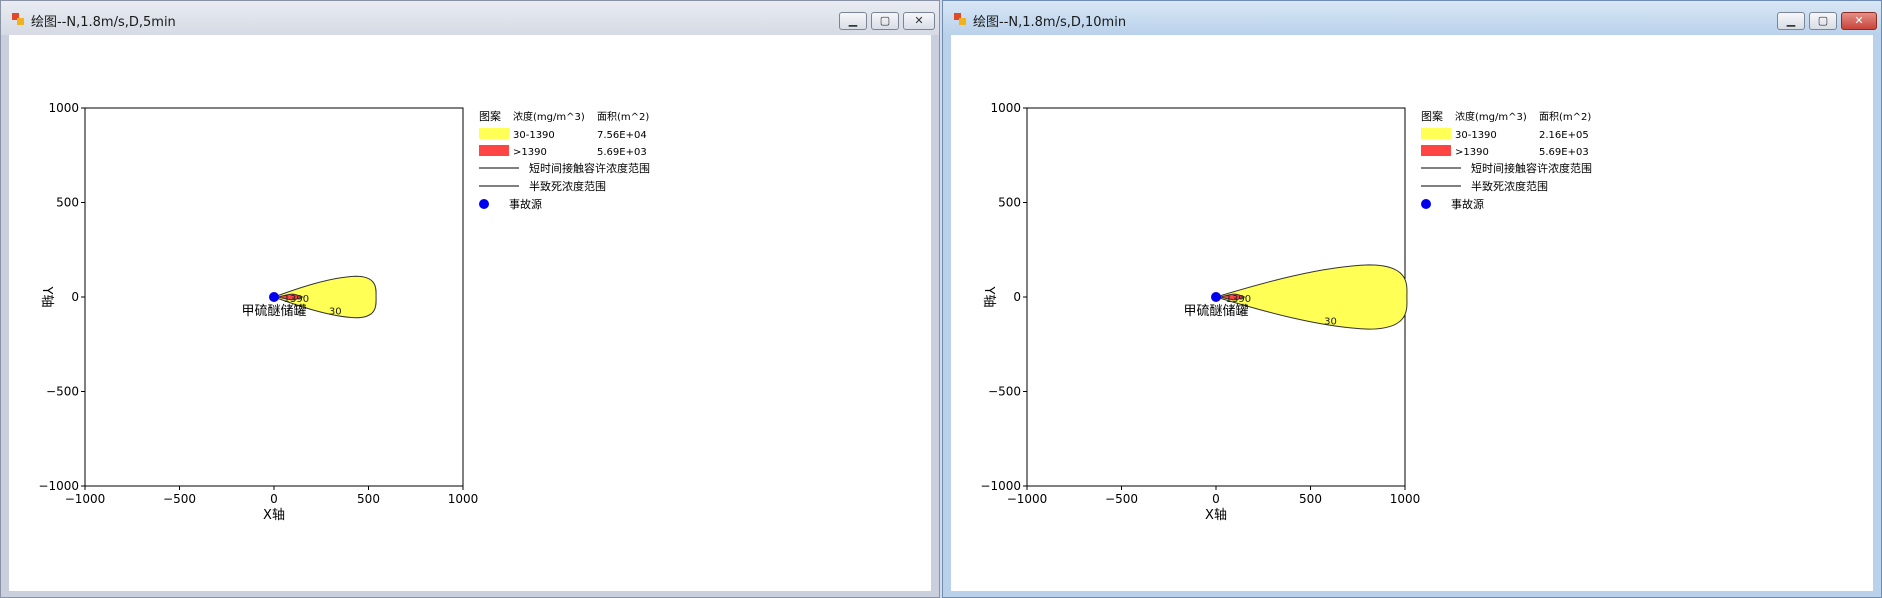  What do you see at coordinates (1412, 18) in the screenshot?
I see `title-bar: 绘图--N,1.8m/s,D,10min ▁ ▢ ✕` at bounding box center [1412, 18].